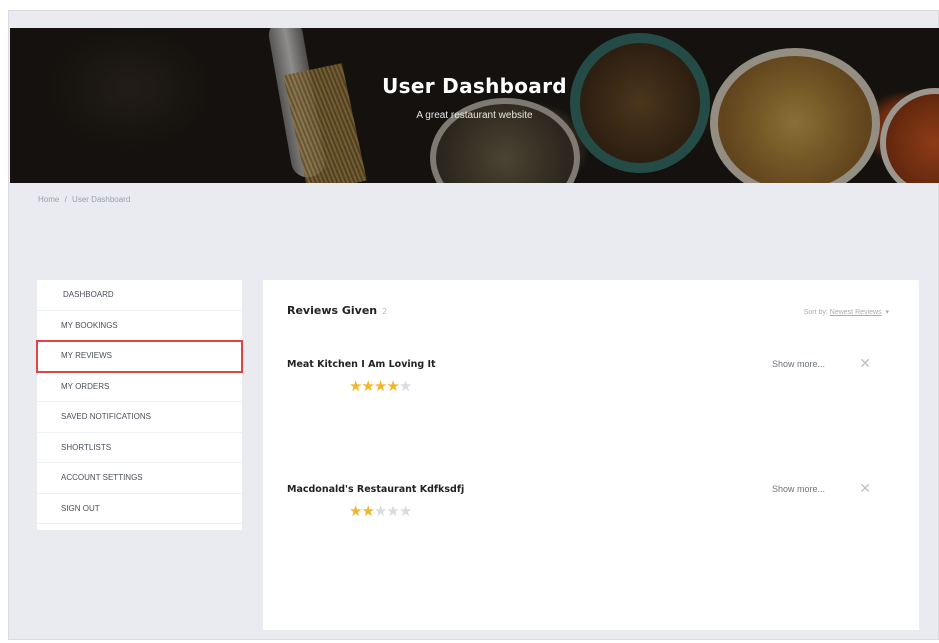 The width and height of the screenshot is (939, 643). What do you see at coordinates (101, 199) in the screenshot?
I see `breadcrumb-current: User Dashboard` at bounding box center [101, 199].